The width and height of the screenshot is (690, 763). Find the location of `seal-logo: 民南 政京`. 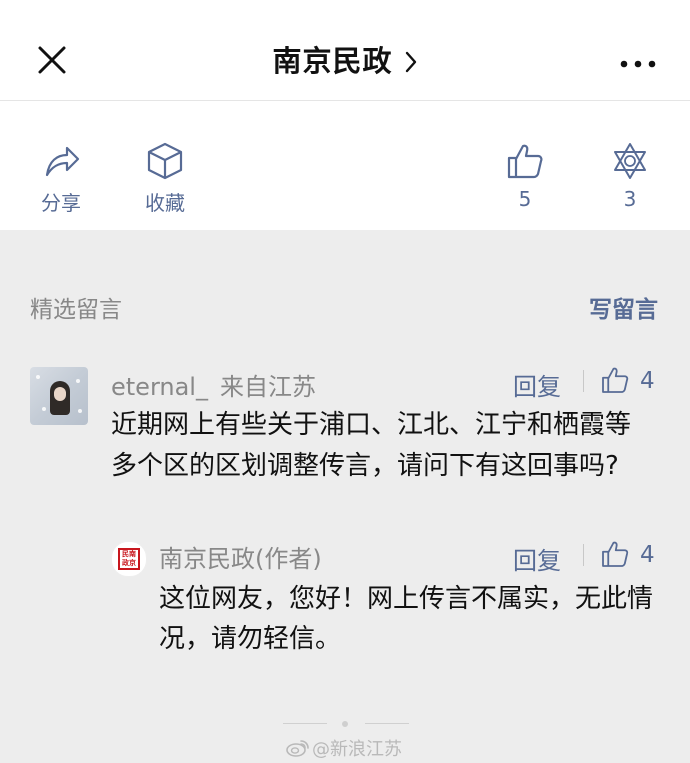

seal-logo: 民南 政京 is located at coordinates (129, 559).